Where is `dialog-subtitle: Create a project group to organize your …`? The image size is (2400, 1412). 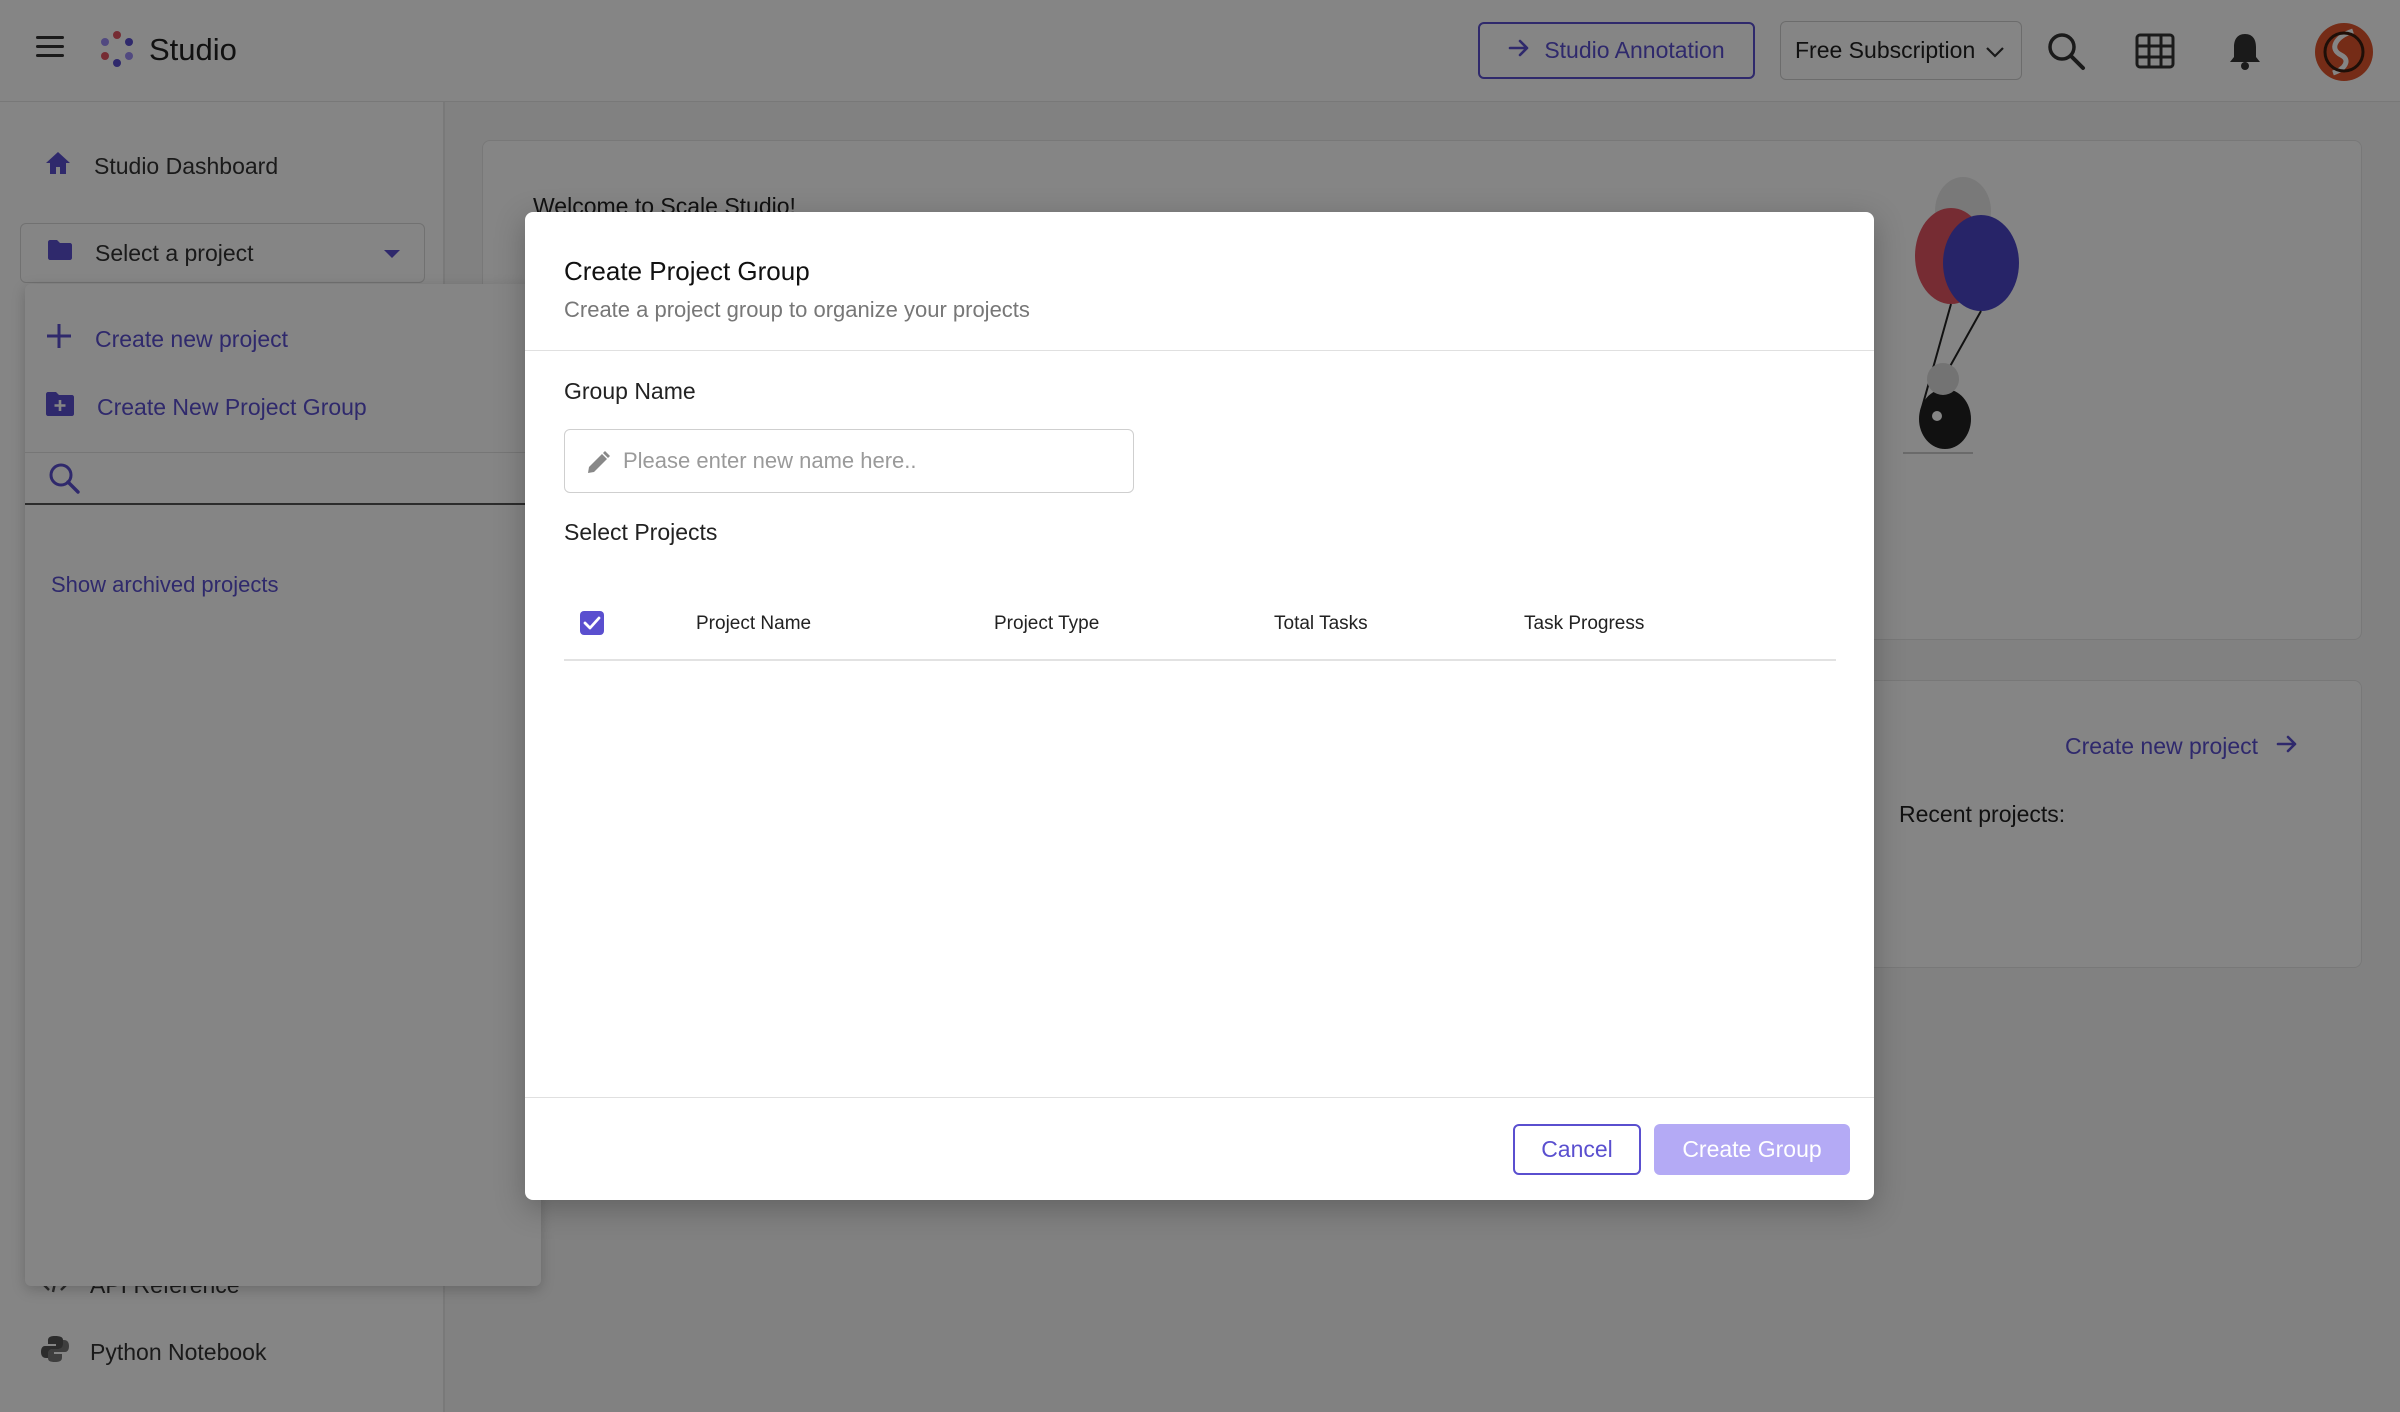
dialog-subtitle: Create a project group to organize your … is located at coordinates (797, 309).